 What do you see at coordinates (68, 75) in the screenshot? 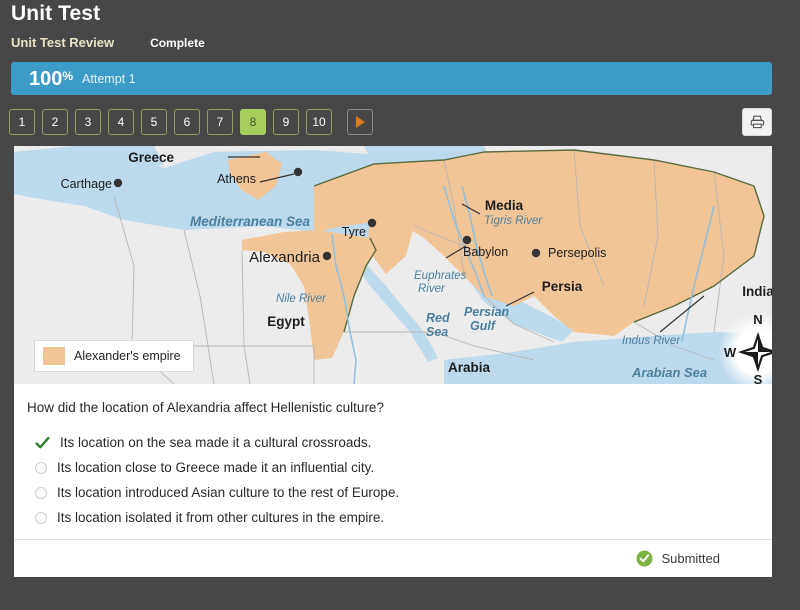
I see `percent-symbol: %` at bounding box center [68, 75].